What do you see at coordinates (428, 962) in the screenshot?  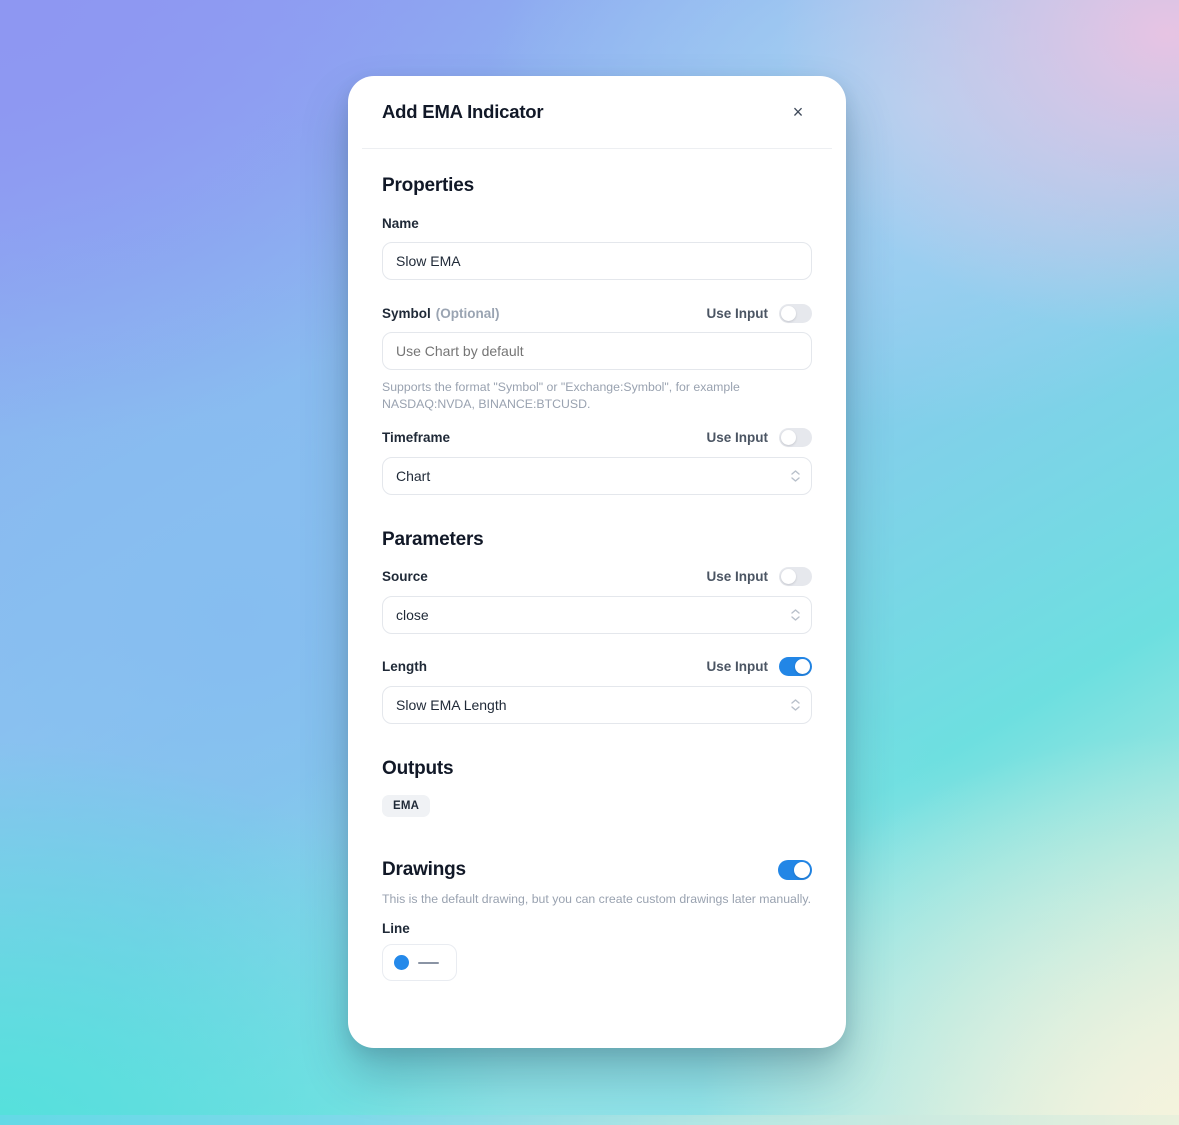 I see `line-style-preview` at bounding box center [428, 962].